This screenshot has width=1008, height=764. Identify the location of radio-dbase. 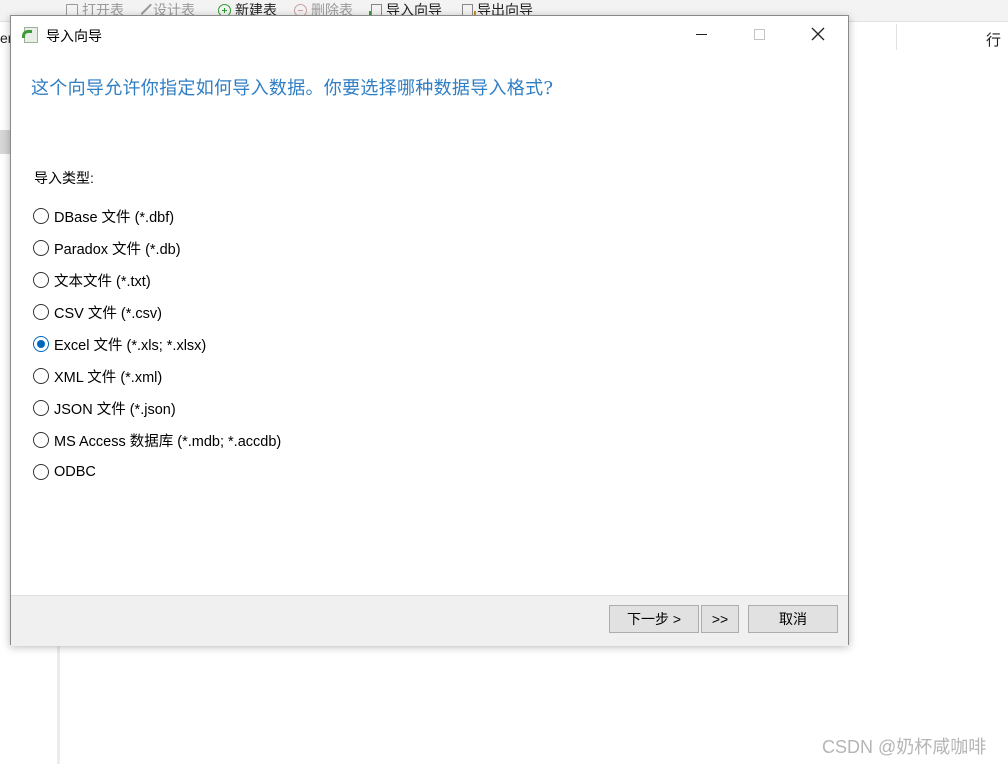
(41, 216).